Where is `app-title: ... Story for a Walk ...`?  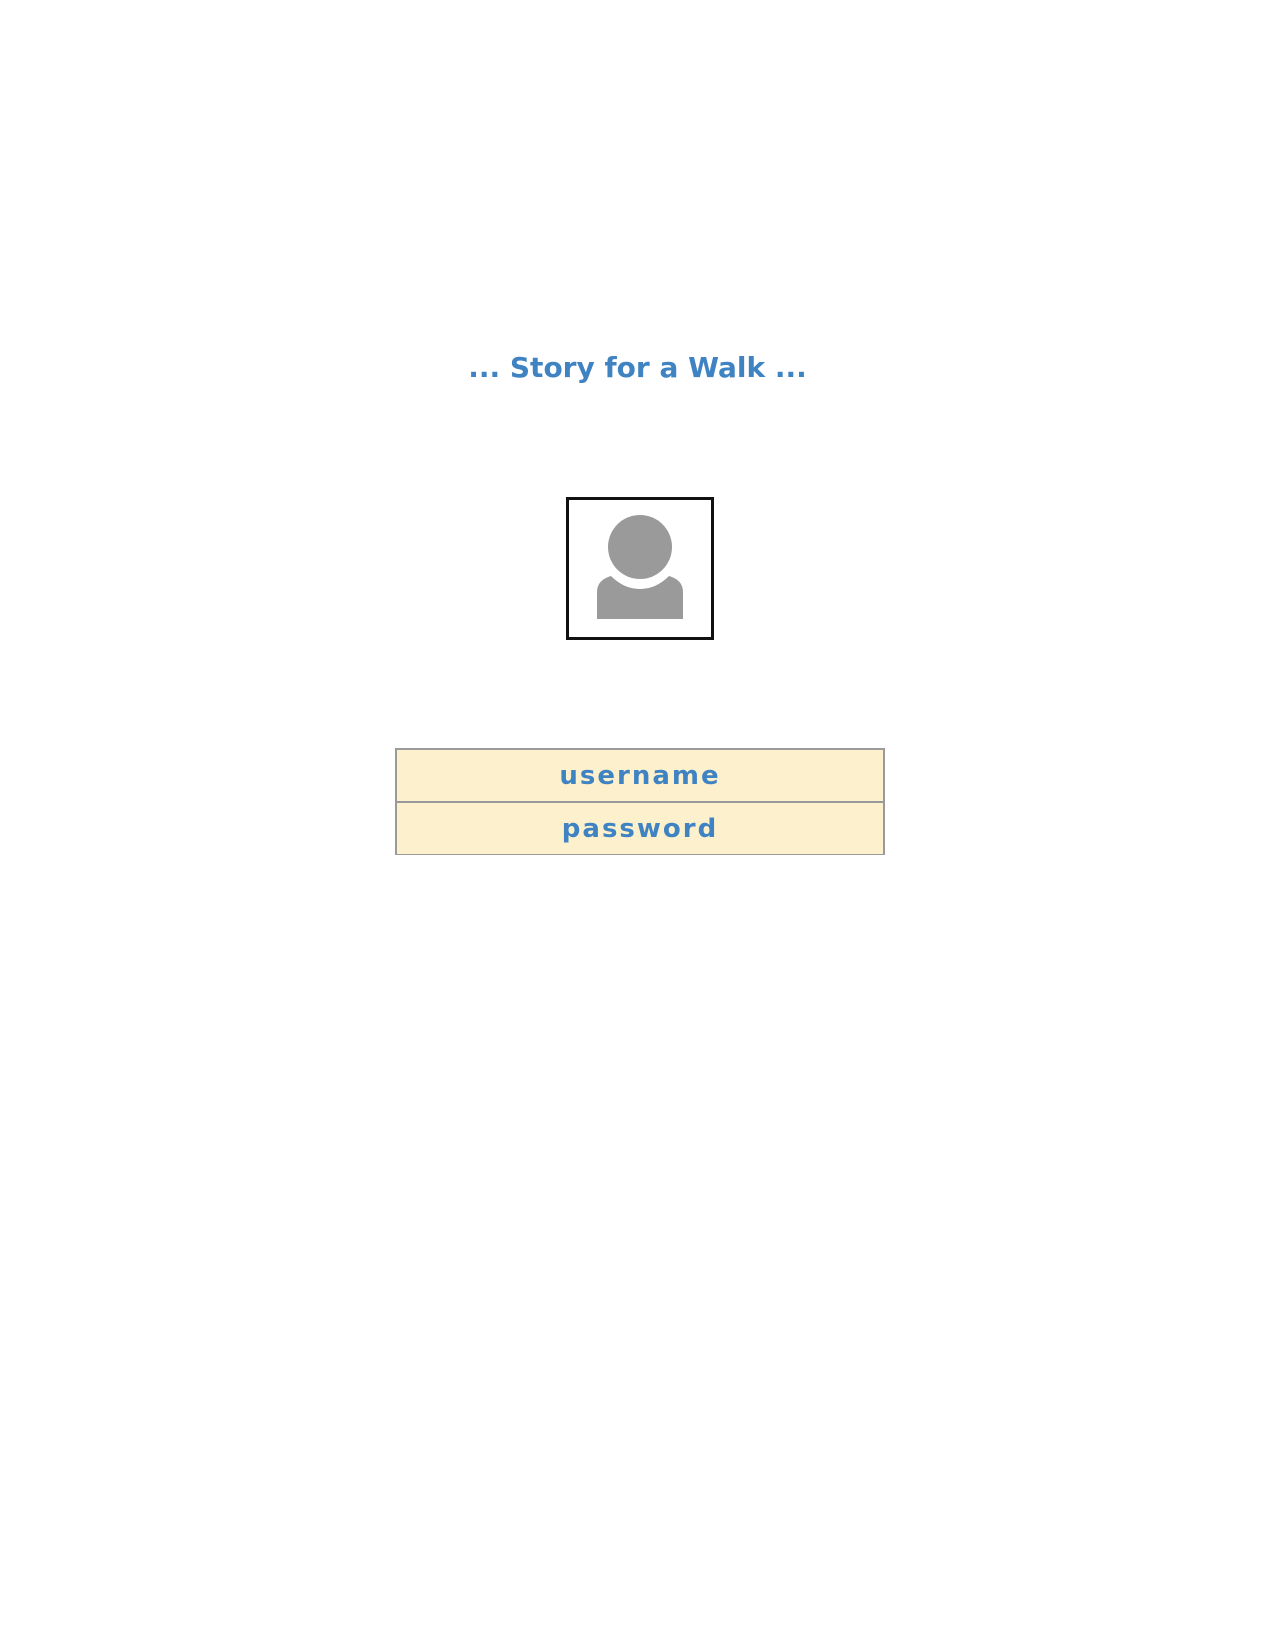 app-title: ... Story for a Walk ... is located at coordinates (637, 367).